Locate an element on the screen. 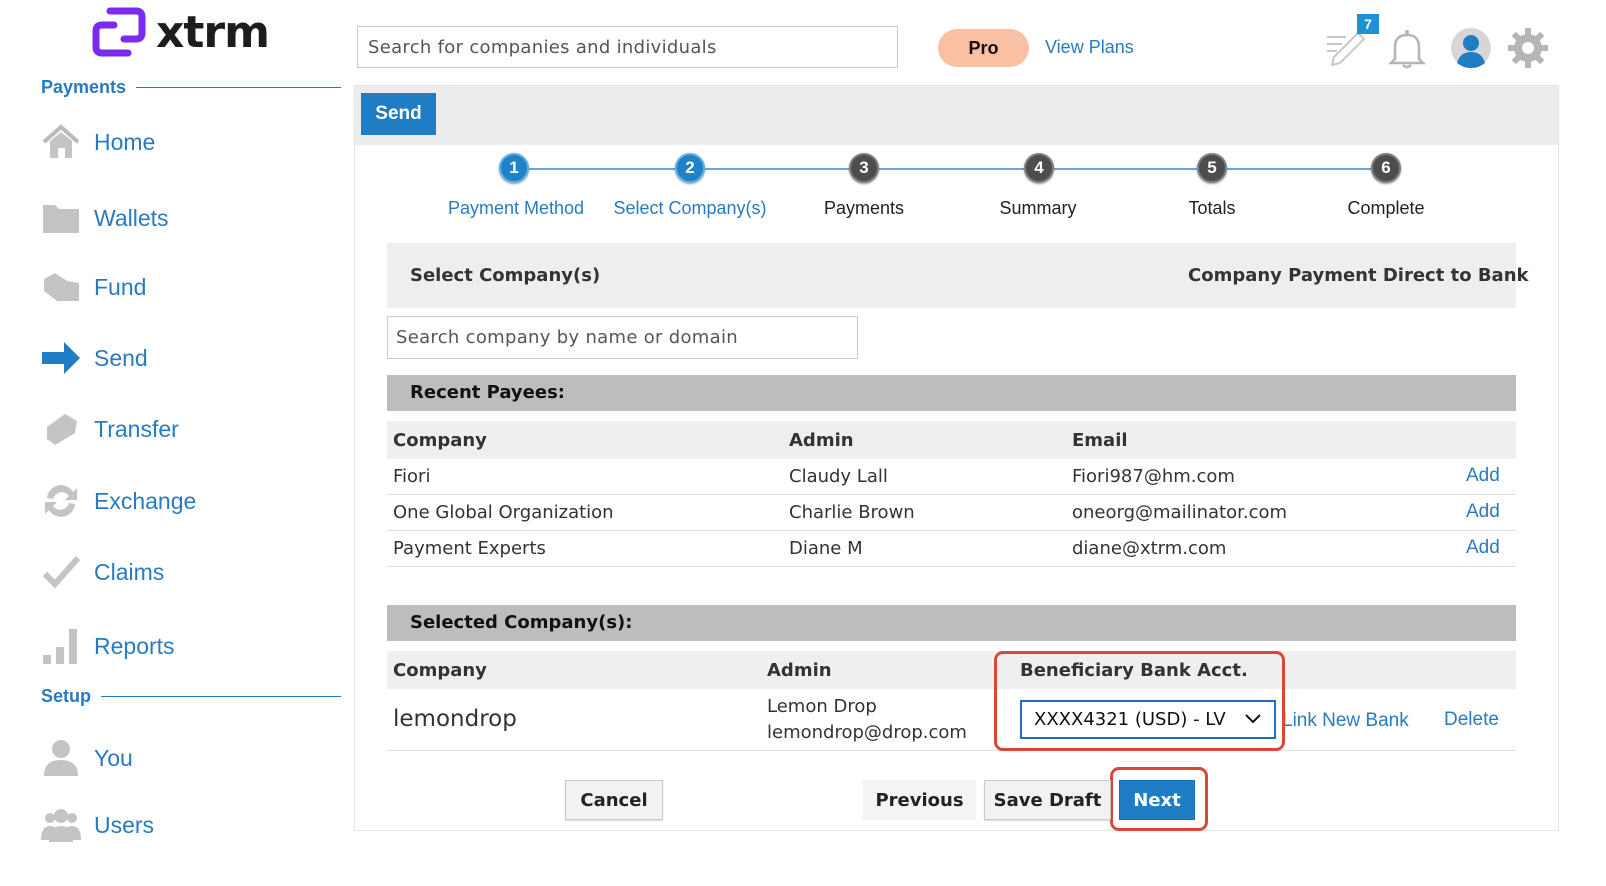 This screenshot has width=1606, height=886. previous-button: Previous is located at coordinates (919, 800).